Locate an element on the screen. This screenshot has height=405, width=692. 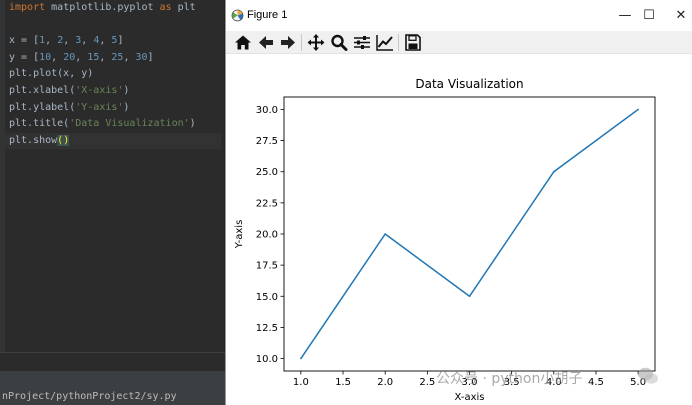
code-token: () is located at coordinates (63, 140).